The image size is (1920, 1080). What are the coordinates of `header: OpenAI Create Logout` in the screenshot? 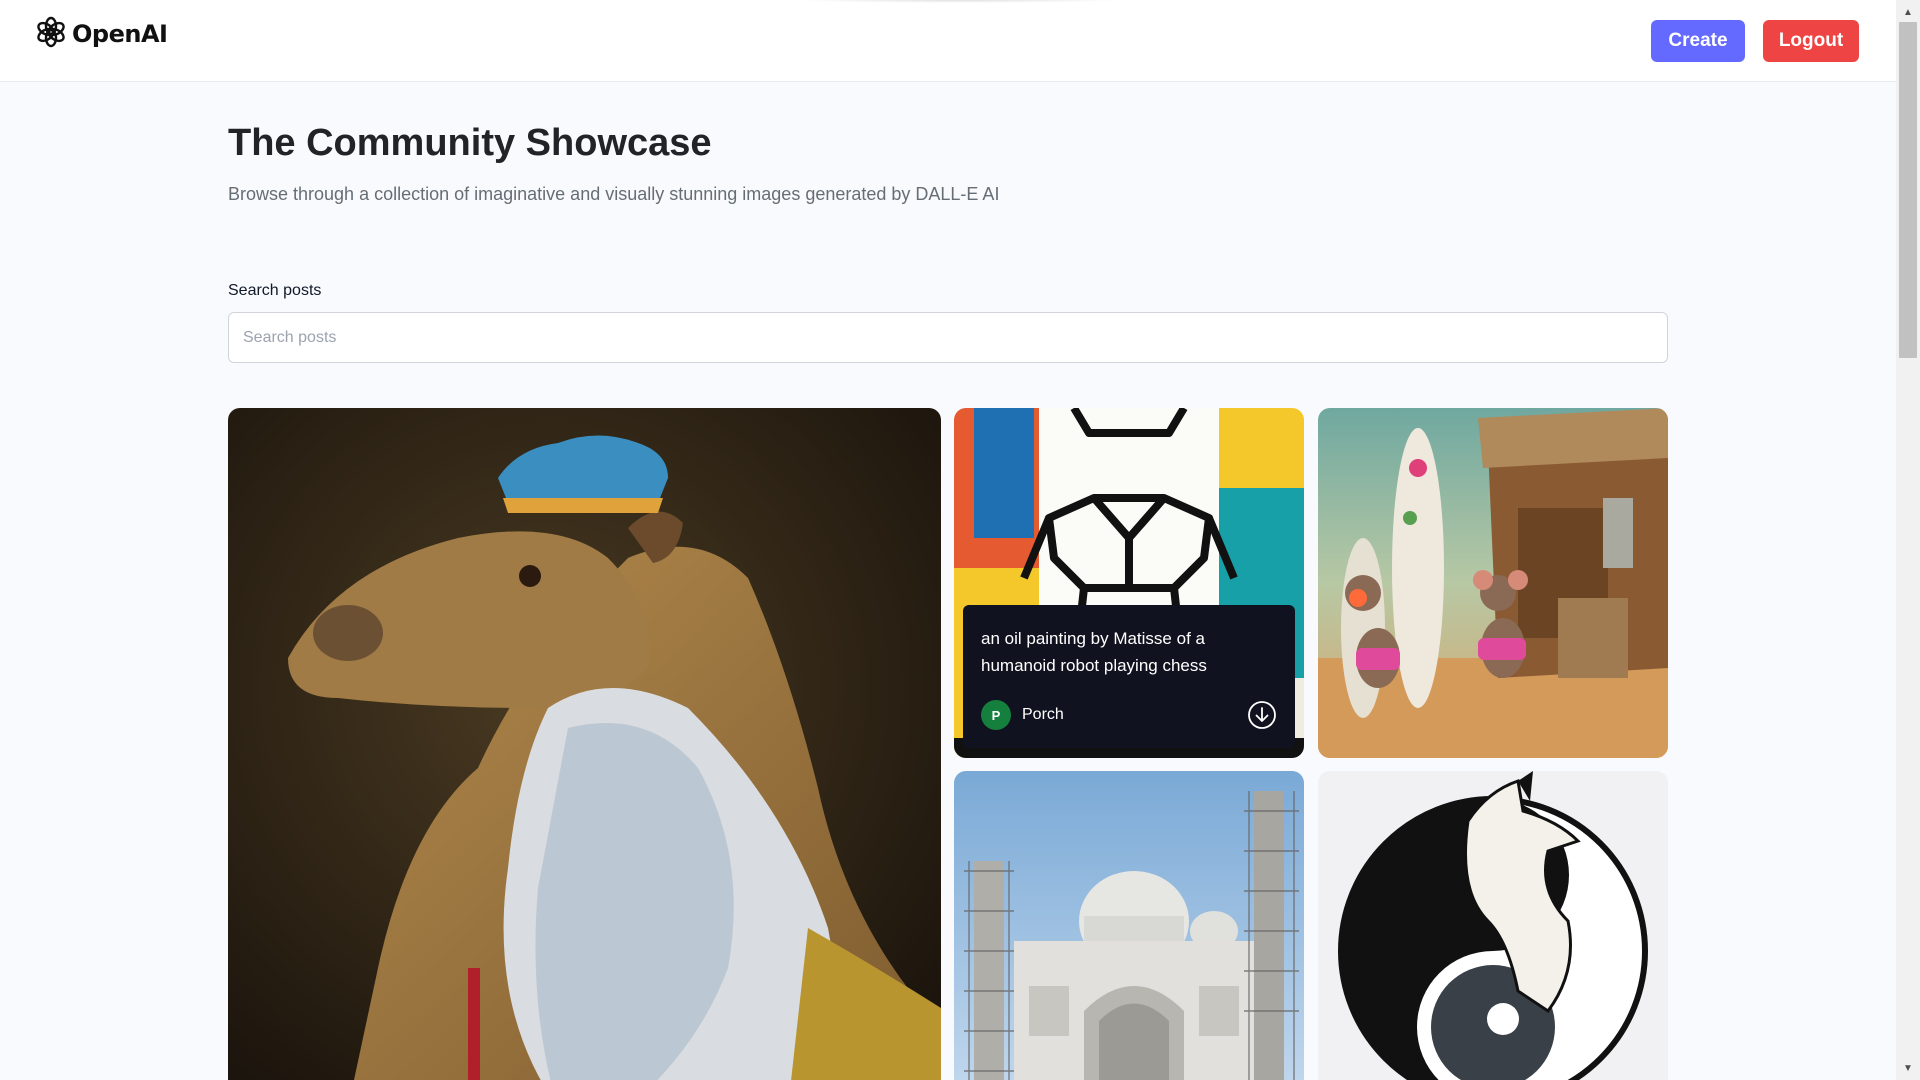 It's located at (948, 41).